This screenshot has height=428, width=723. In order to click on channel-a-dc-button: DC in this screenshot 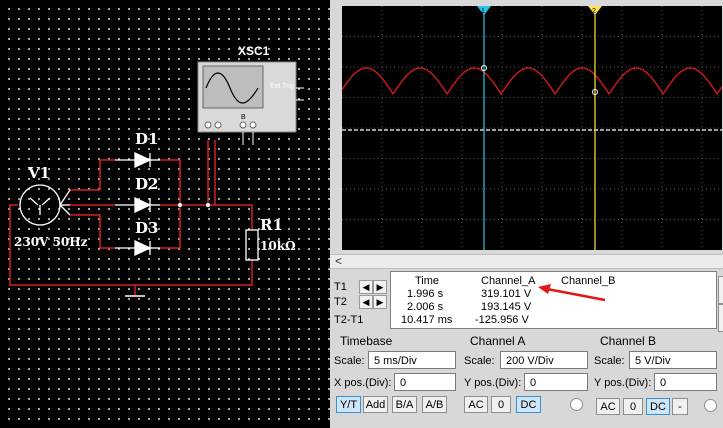, I will do `click(528, 404)`.